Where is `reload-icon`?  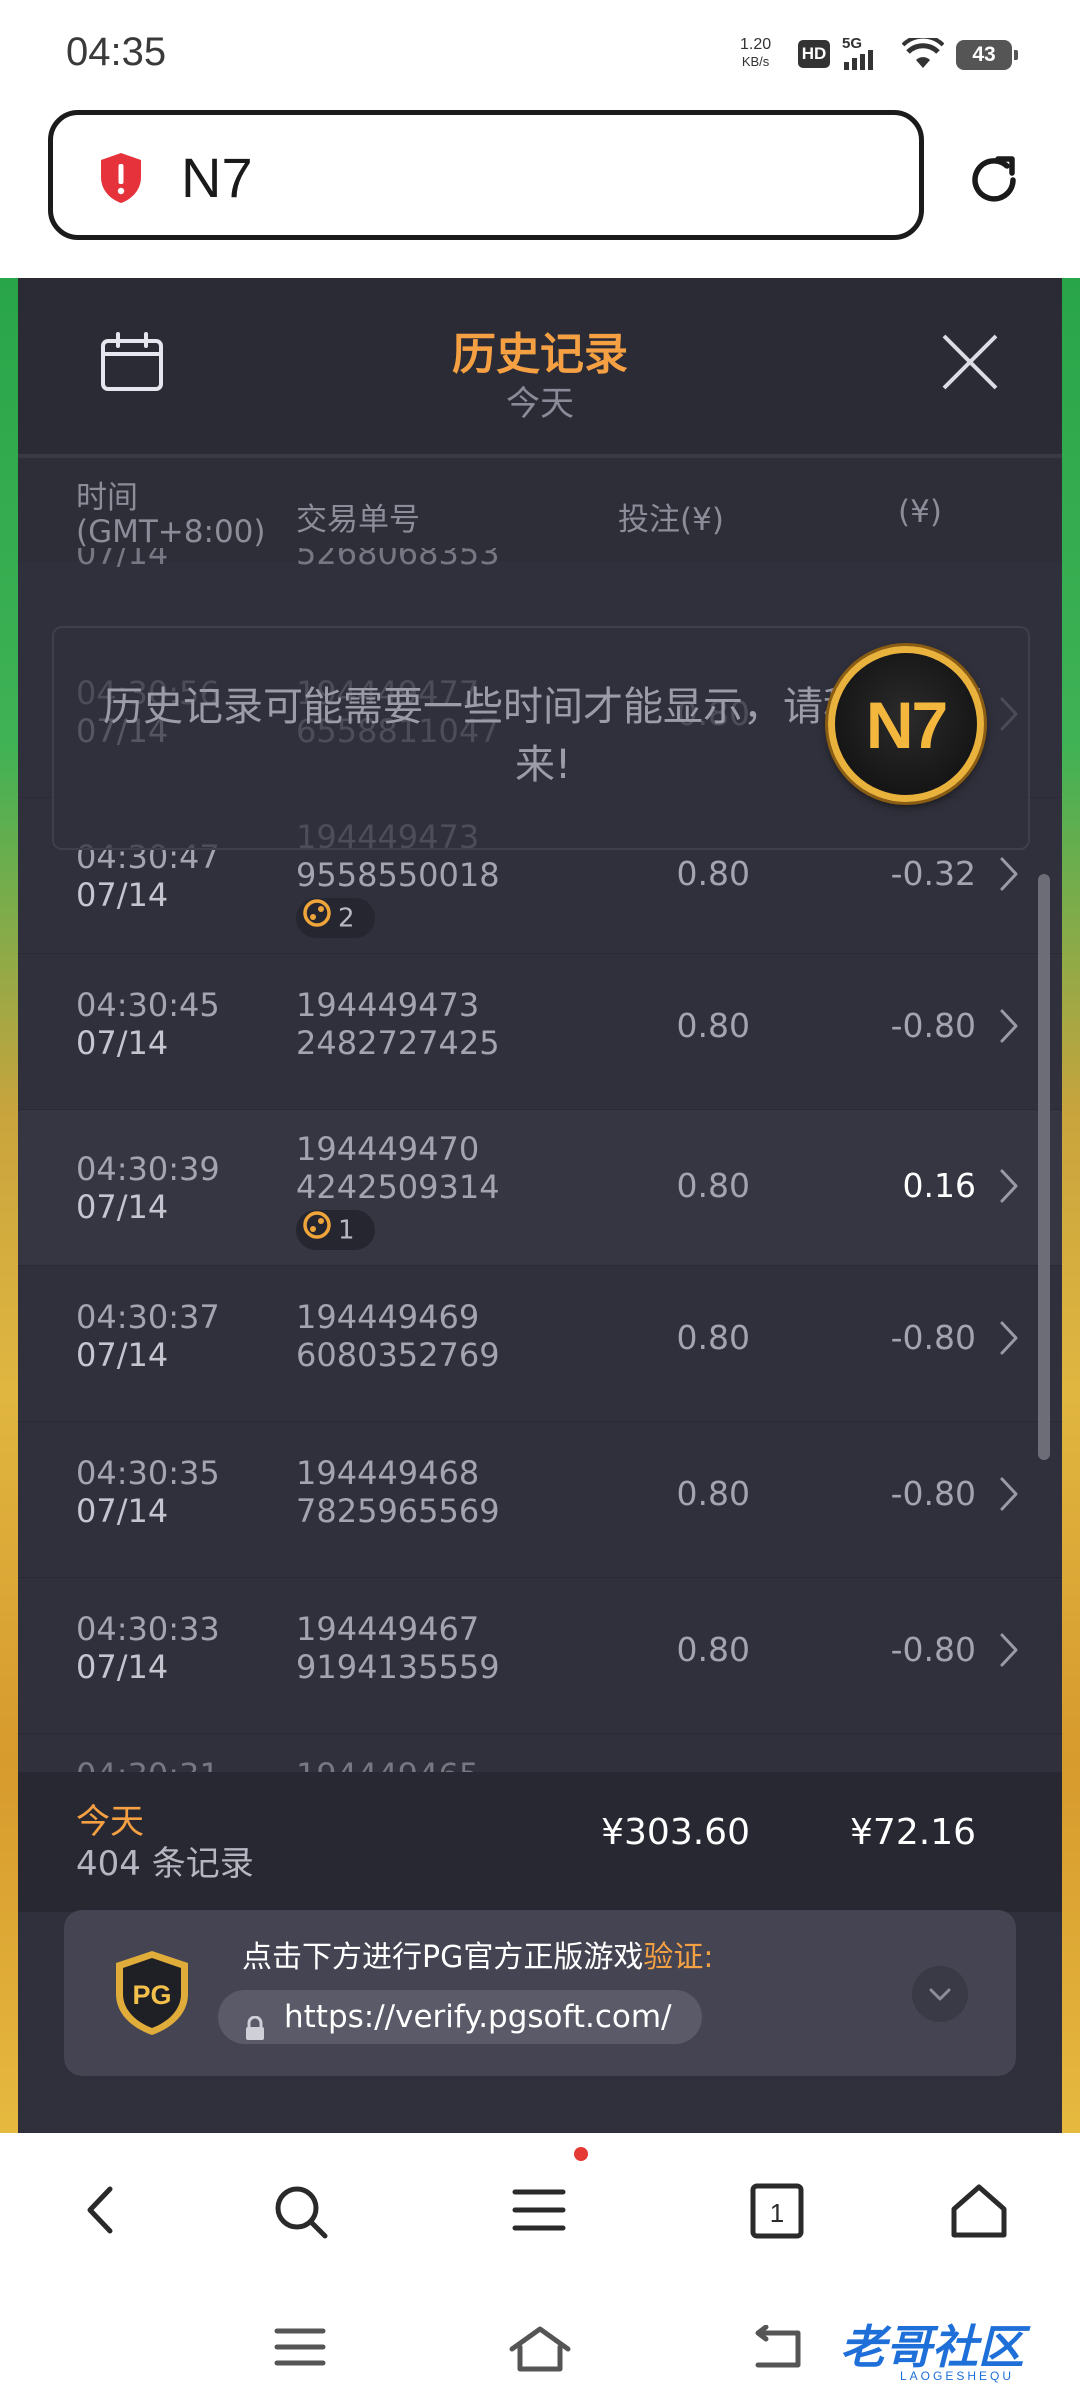
reload-icon is located at coordinates (994, 182).